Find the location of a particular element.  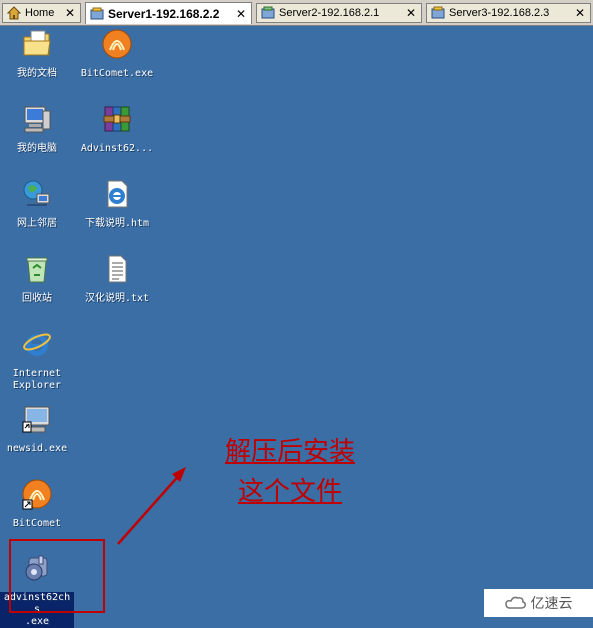

desktop-icon-label: 汉化说明.txt is located at coordinates (117, 298).